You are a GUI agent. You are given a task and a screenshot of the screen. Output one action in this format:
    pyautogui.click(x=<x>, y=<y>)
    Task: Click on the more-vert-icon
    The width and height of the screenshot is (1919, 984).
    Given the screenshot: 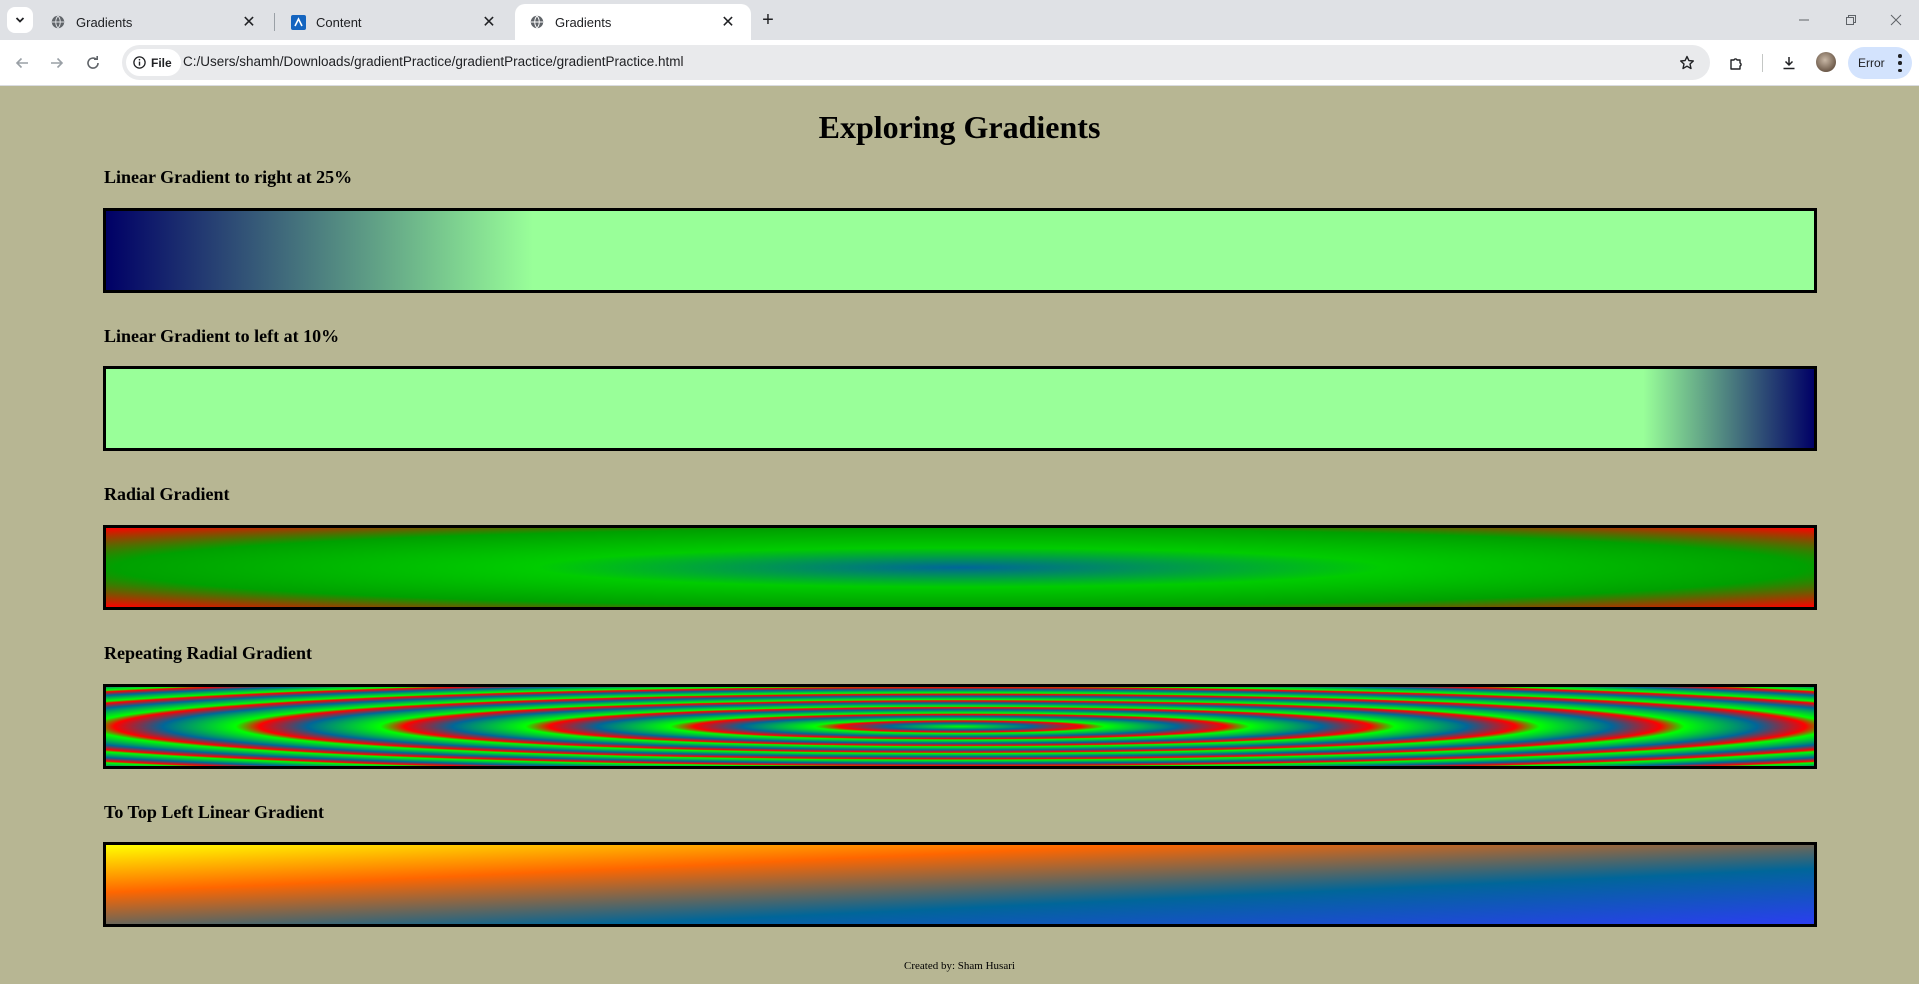 What is the action you would take?
    pyautogui.click(x=1900, y=63)
    